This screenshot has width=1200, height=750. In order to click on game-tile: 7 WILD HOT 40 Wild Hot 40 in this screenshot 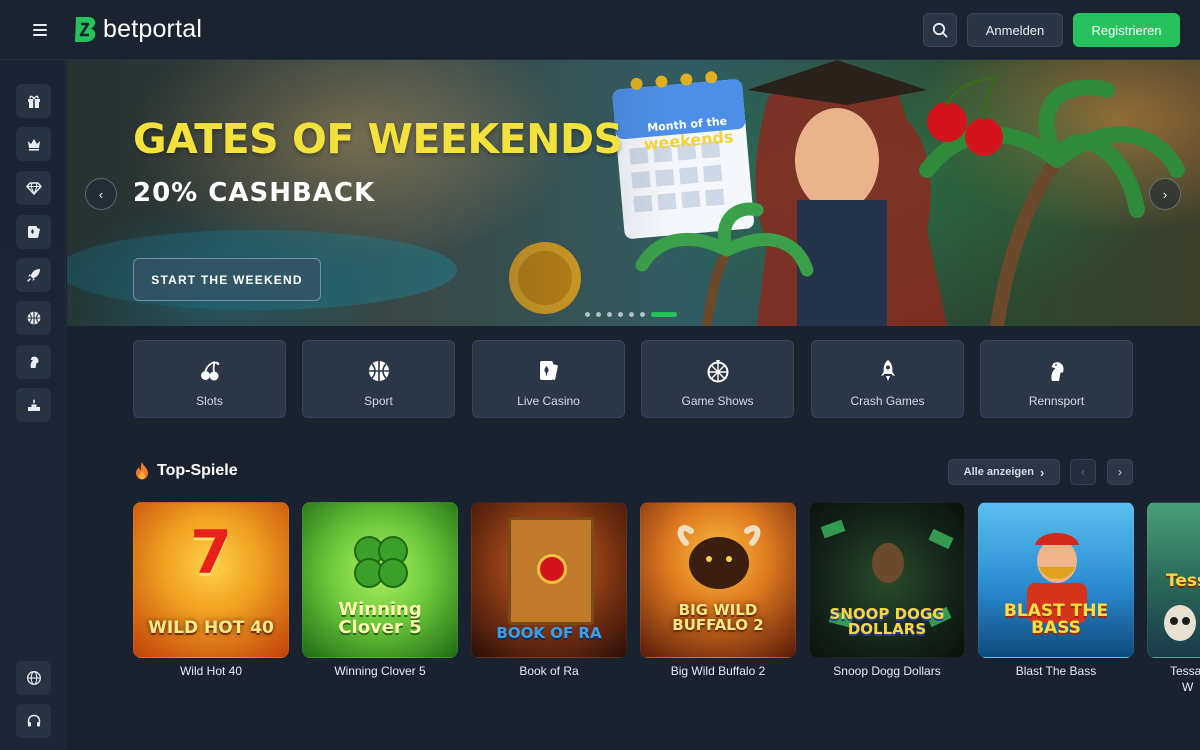, I will do `click(211, 590)`.